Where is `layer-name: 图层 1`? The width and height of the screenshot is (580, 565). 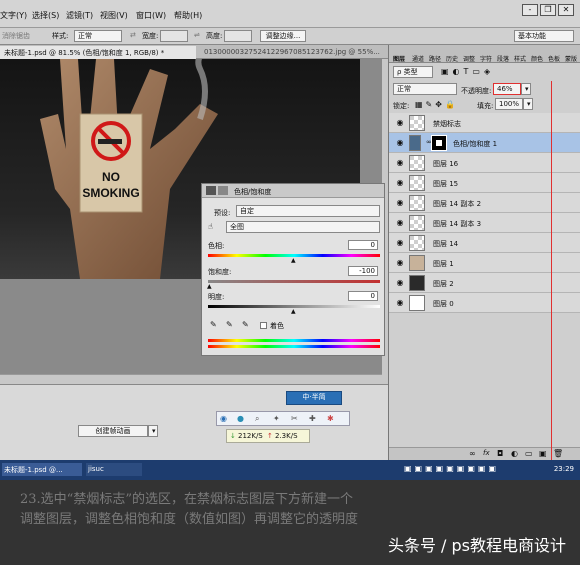
layer-name: 图层 1 is located at coordinates (443, 264).